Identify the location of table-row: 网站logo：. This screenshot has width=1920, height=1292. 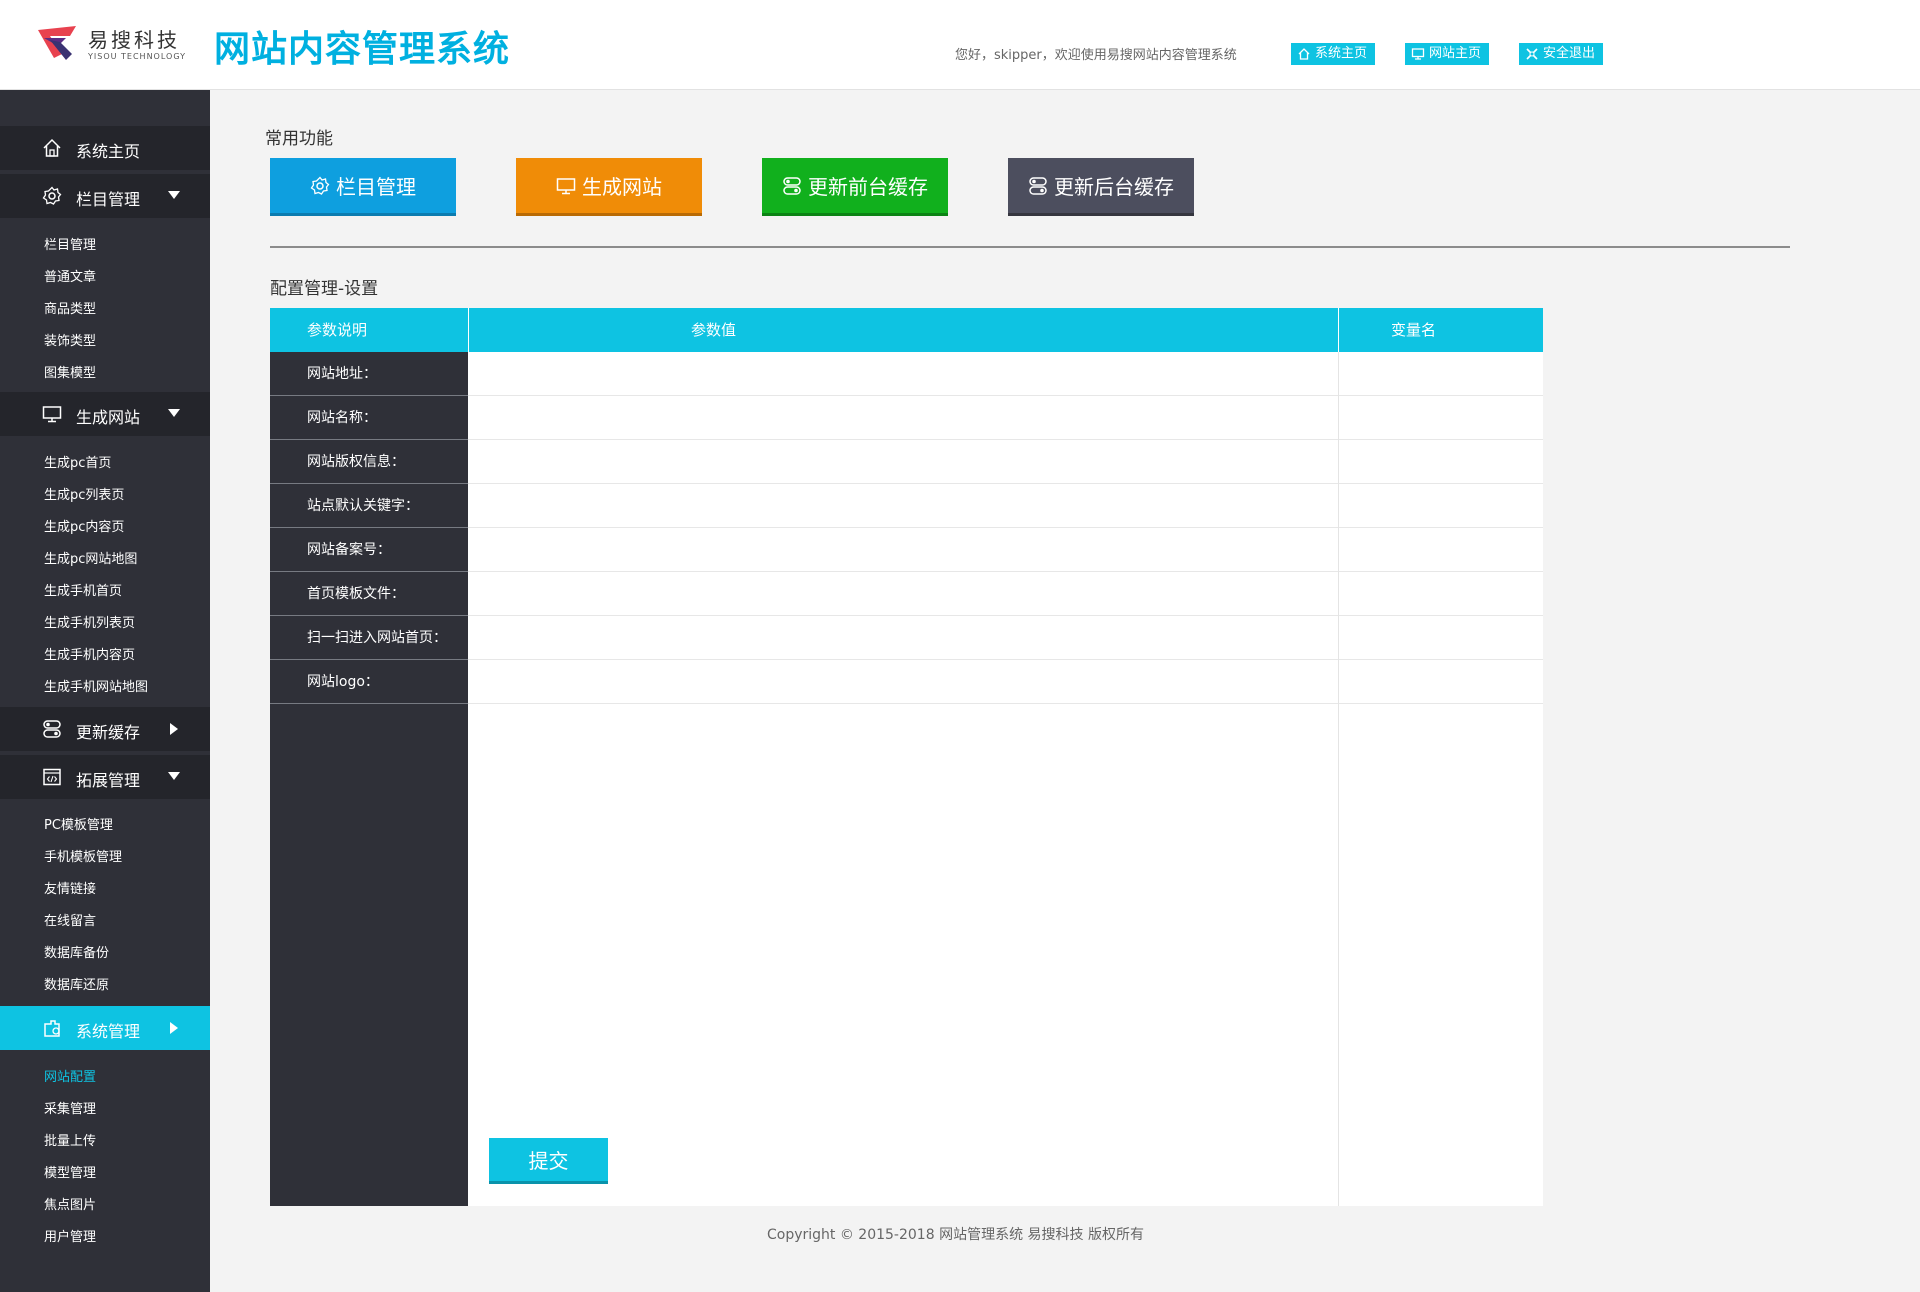
(906, 682).